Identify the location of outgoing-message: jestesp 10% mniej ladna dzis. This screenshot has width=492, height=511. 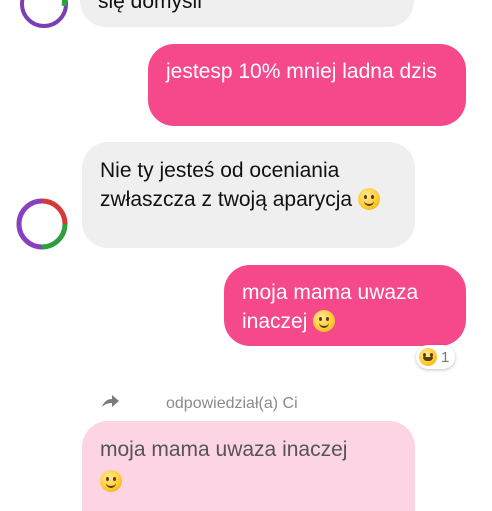
(307, 85).